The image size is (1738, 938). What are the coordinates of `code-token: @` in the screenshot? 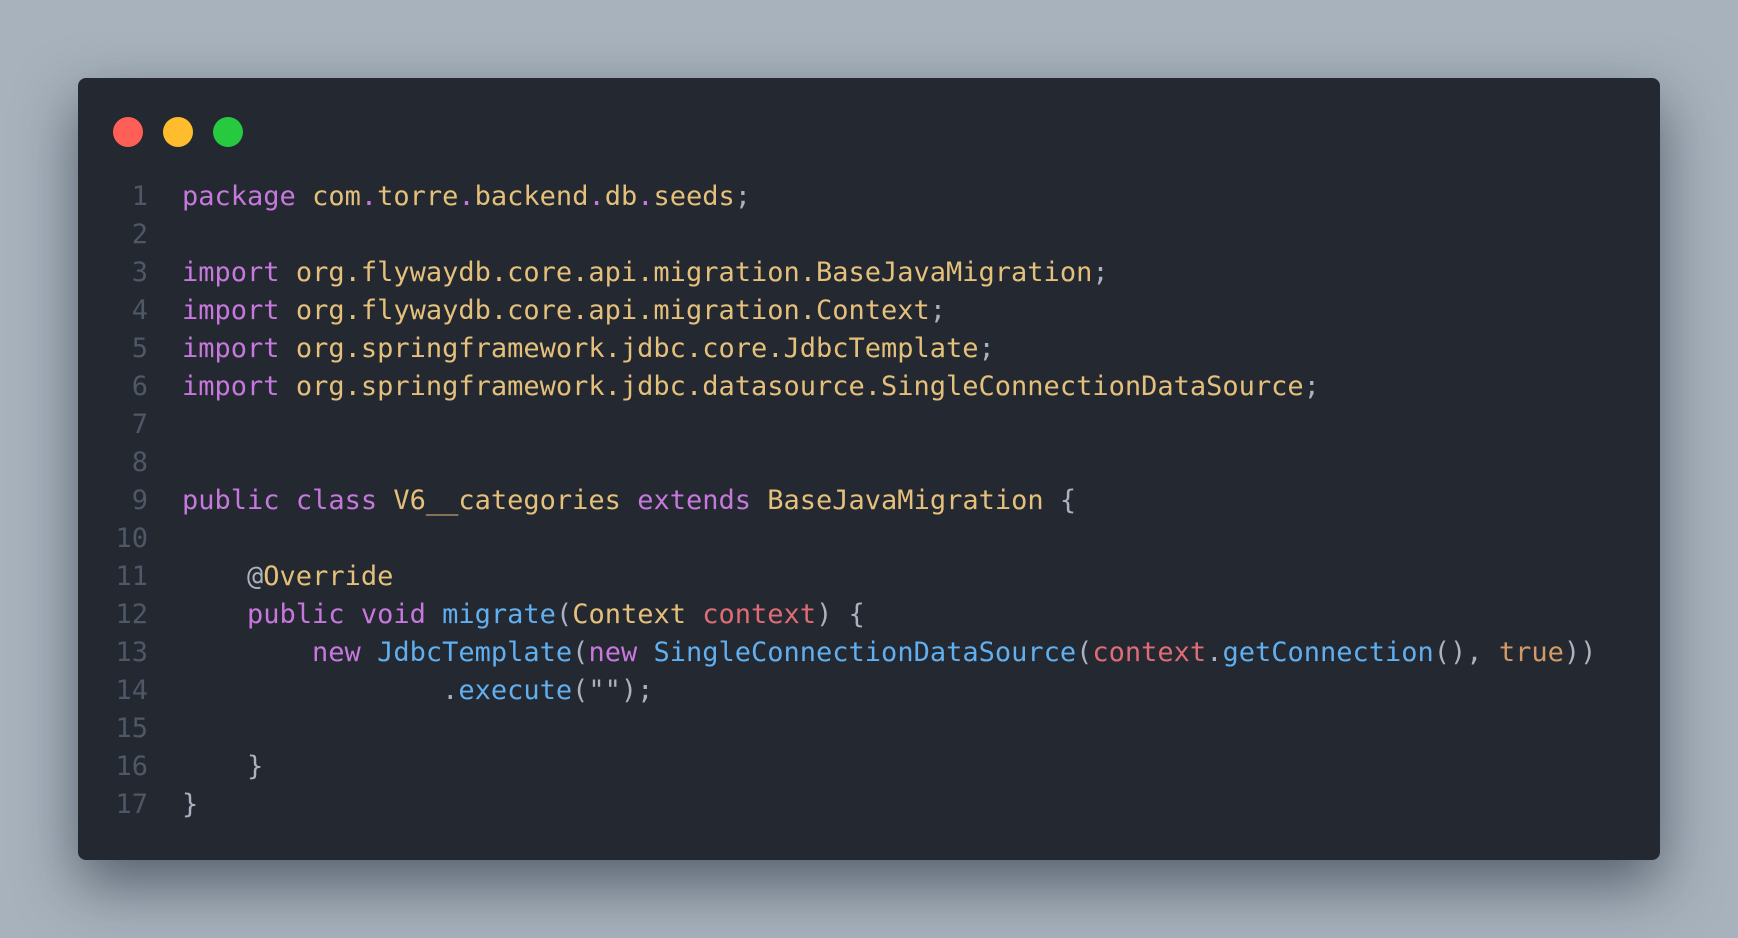 It's located at (255, 576).